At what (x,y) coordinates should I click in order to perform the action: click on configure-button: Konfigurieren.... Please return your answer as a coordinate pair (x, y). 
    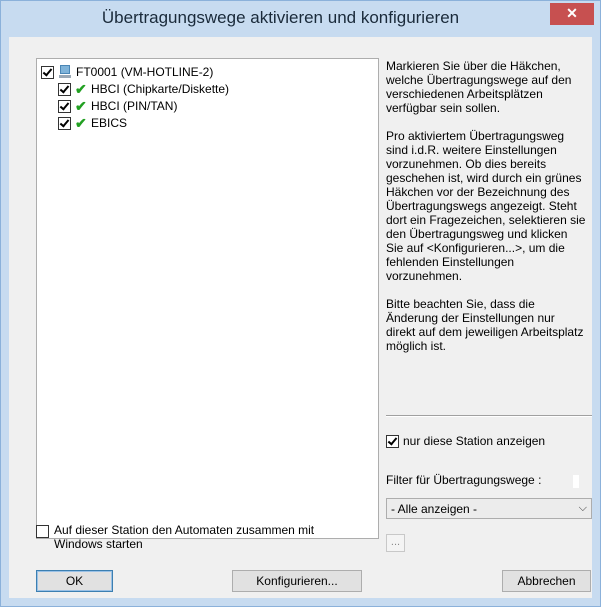
    Looking at the image, I should click on (297, 581).